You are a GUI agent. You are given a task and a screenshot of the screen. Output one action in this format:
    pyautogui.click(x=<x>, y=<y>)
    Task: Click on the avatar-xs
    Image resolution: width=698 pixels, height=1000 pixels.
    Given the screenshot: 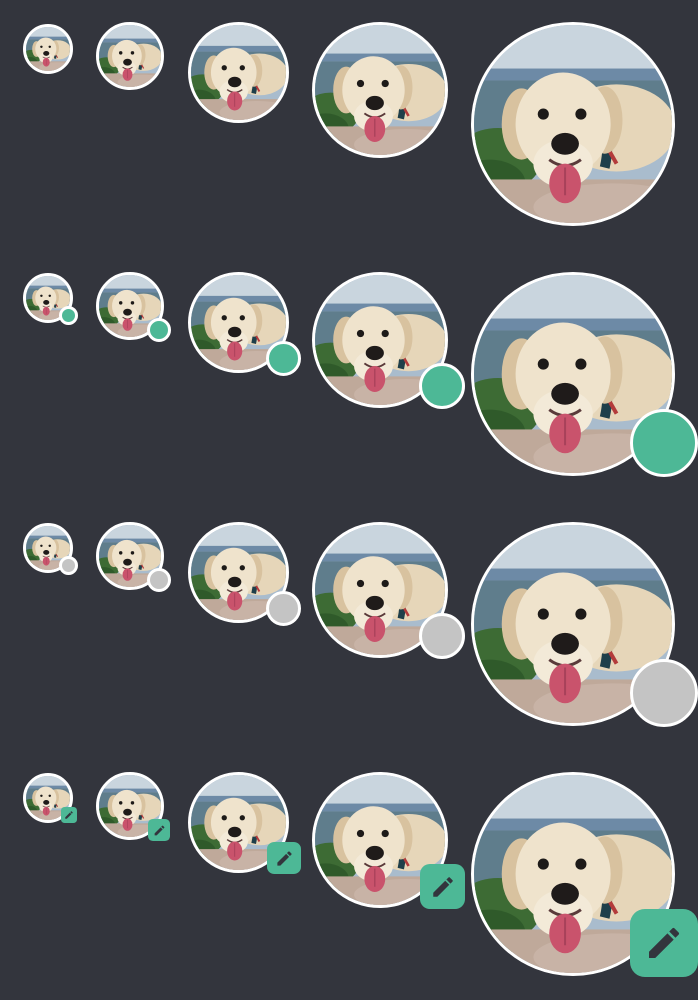 What is the action you would take?
    pyautogui.click(x=48, y=49)
    